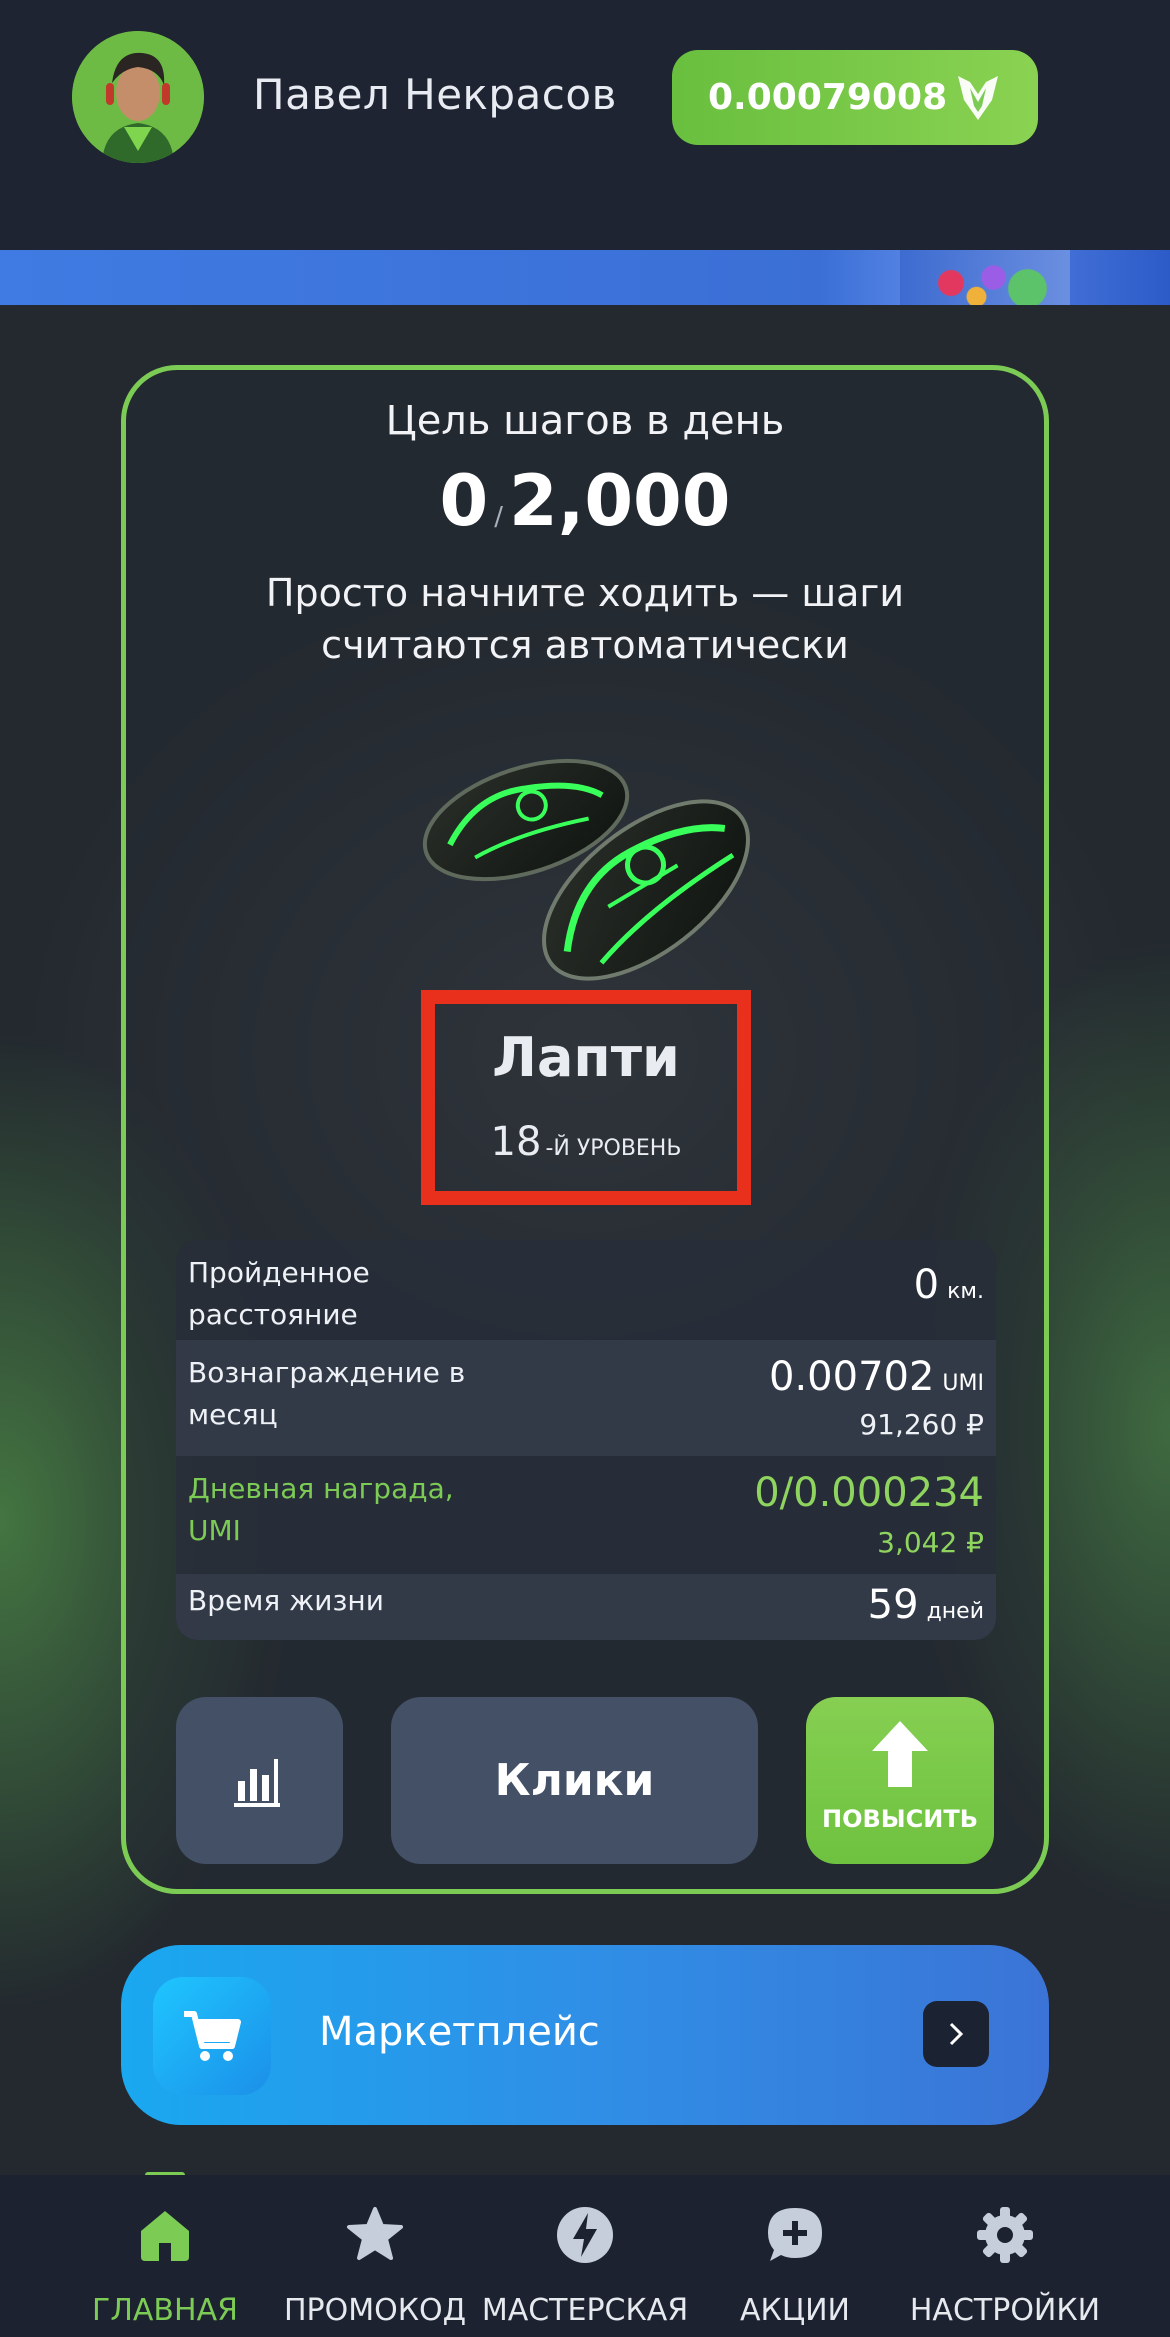 The height and width of the screenshot is (2337, 1170). Describe the element at coordinates (585, 2235) in the screenshot. I see `lightning-icon` at that location.